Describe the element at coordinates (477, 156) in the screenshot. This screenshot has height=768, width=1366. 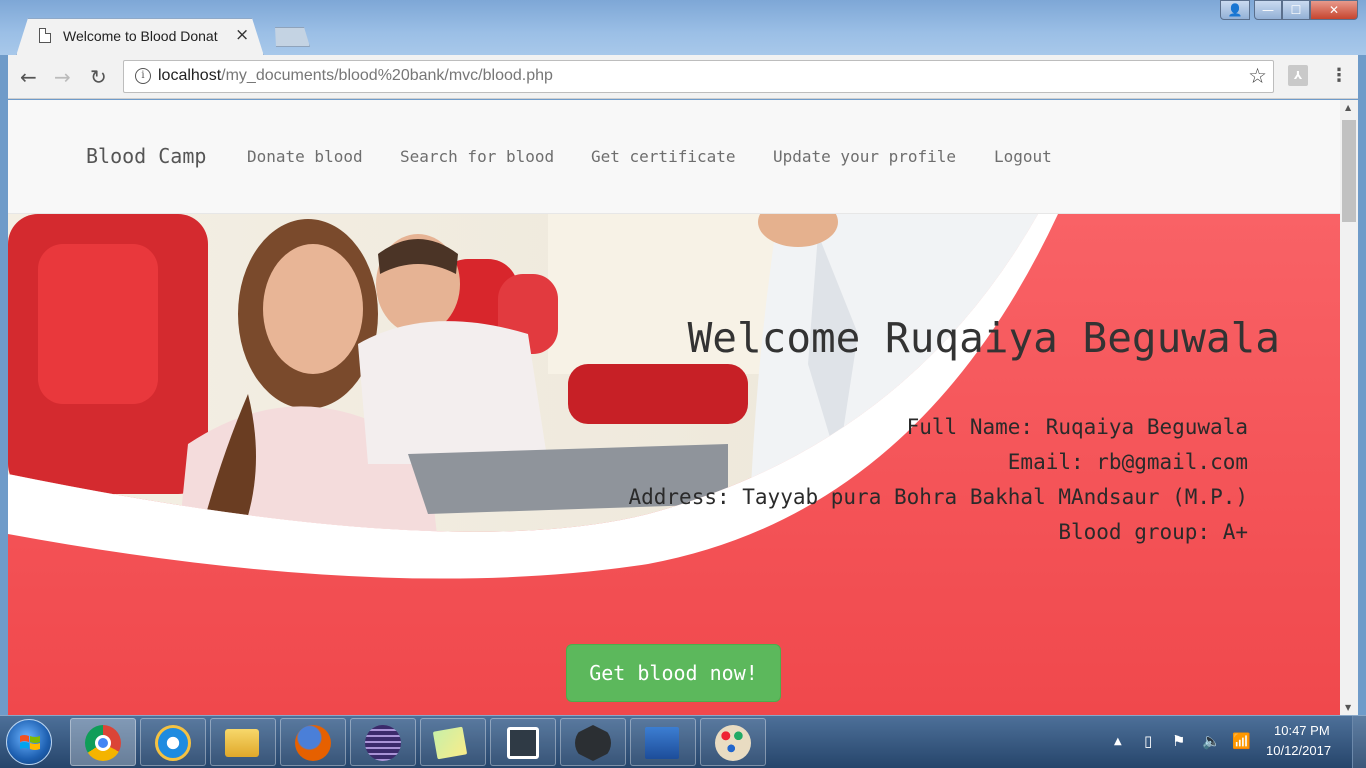
I see `nav-search-for-blood: Search for blood` at that location.